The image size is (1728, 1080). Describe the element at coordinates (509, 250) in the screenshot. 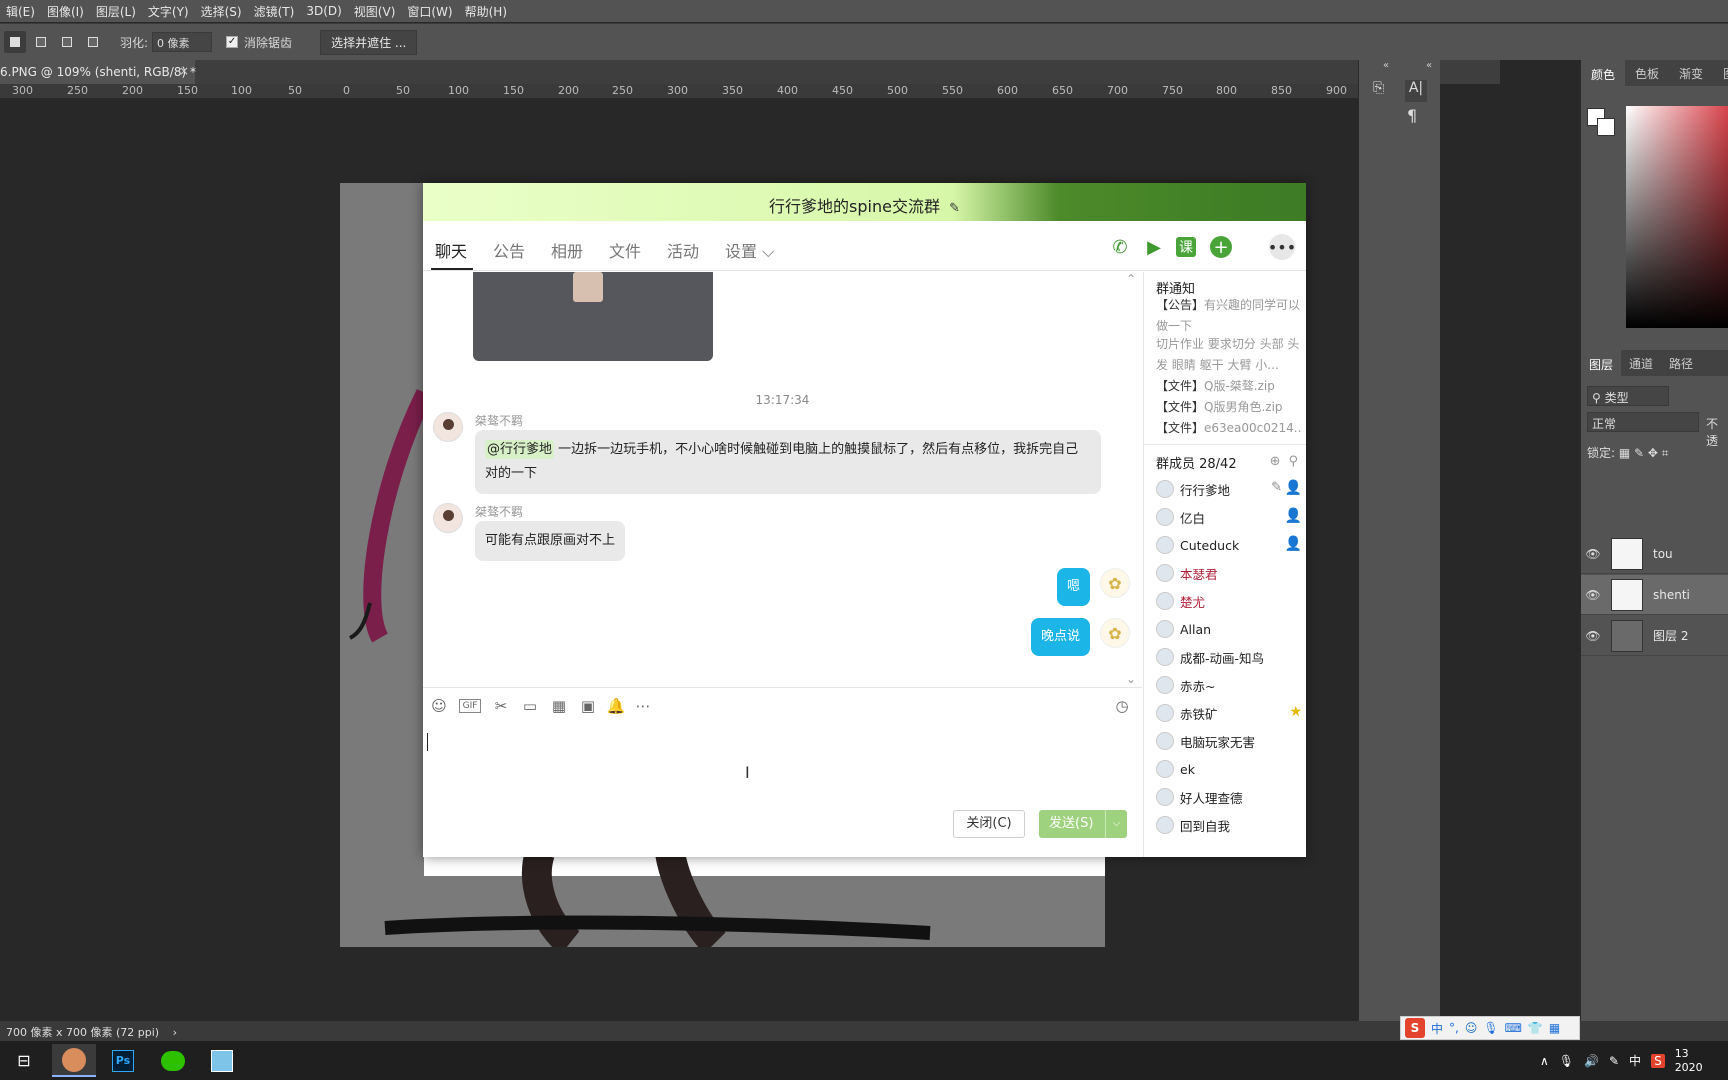

I see `tab-announcement: 公告` at that location.